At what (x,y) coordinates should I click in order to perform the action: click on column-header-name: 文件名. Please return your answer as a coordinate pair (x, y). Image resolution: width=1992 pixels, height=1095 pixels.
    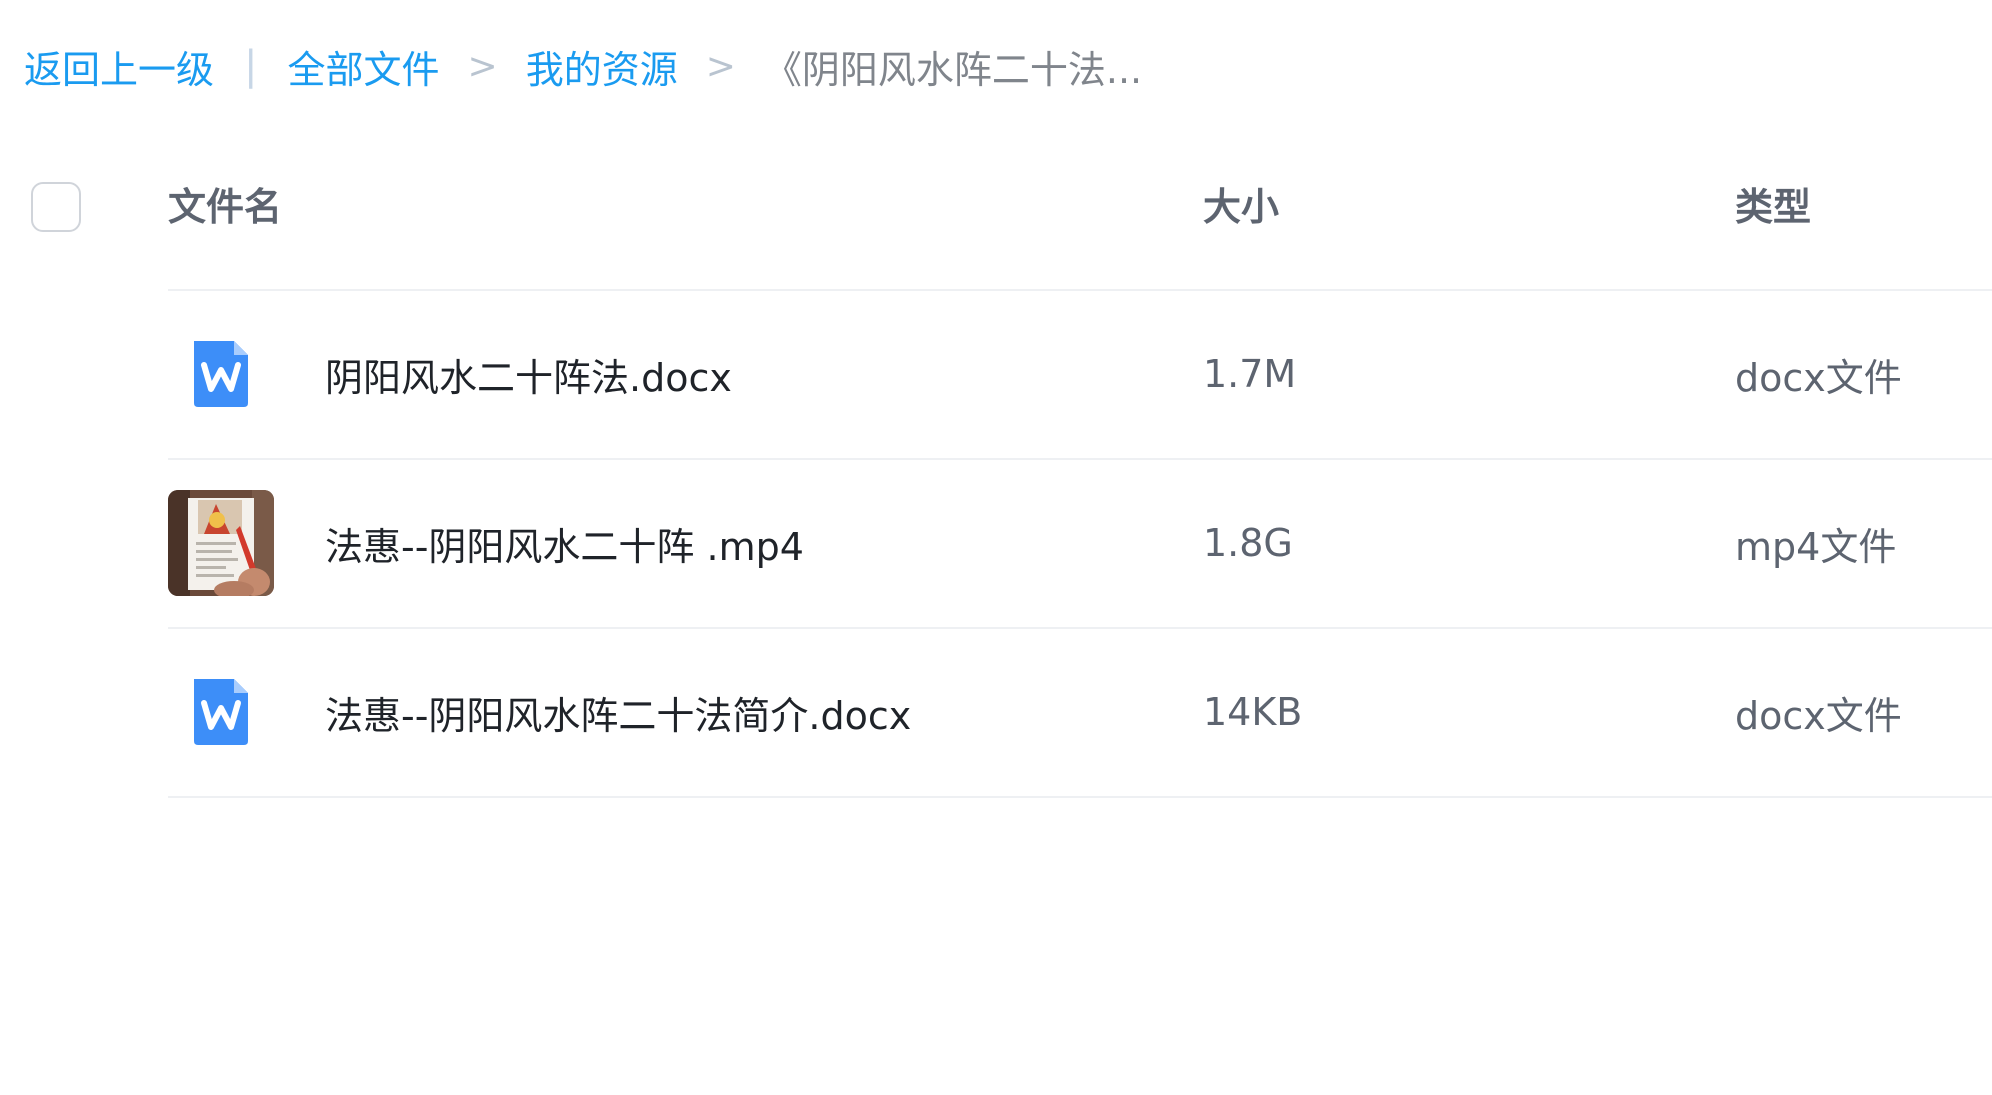
    Looking at the image, I should click on (225, 207).